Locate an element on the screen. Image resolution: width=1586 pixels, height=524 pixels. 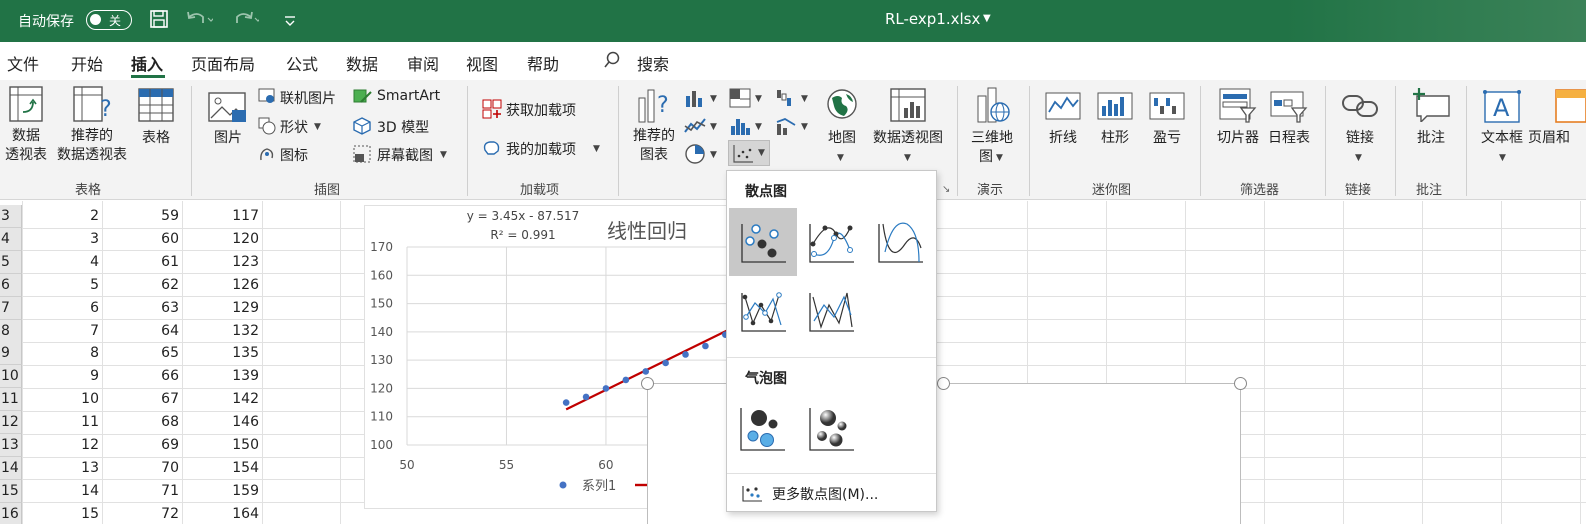
shapes-icon is located at coordinates (267, 128).